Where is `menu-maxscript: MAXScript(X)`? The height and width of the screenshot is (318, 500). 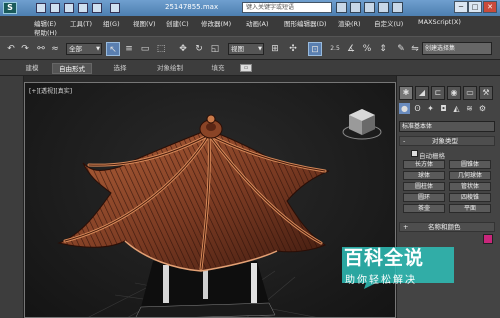 menu-maxscript: MAXScript(X) is located at coordinates (439, 22).